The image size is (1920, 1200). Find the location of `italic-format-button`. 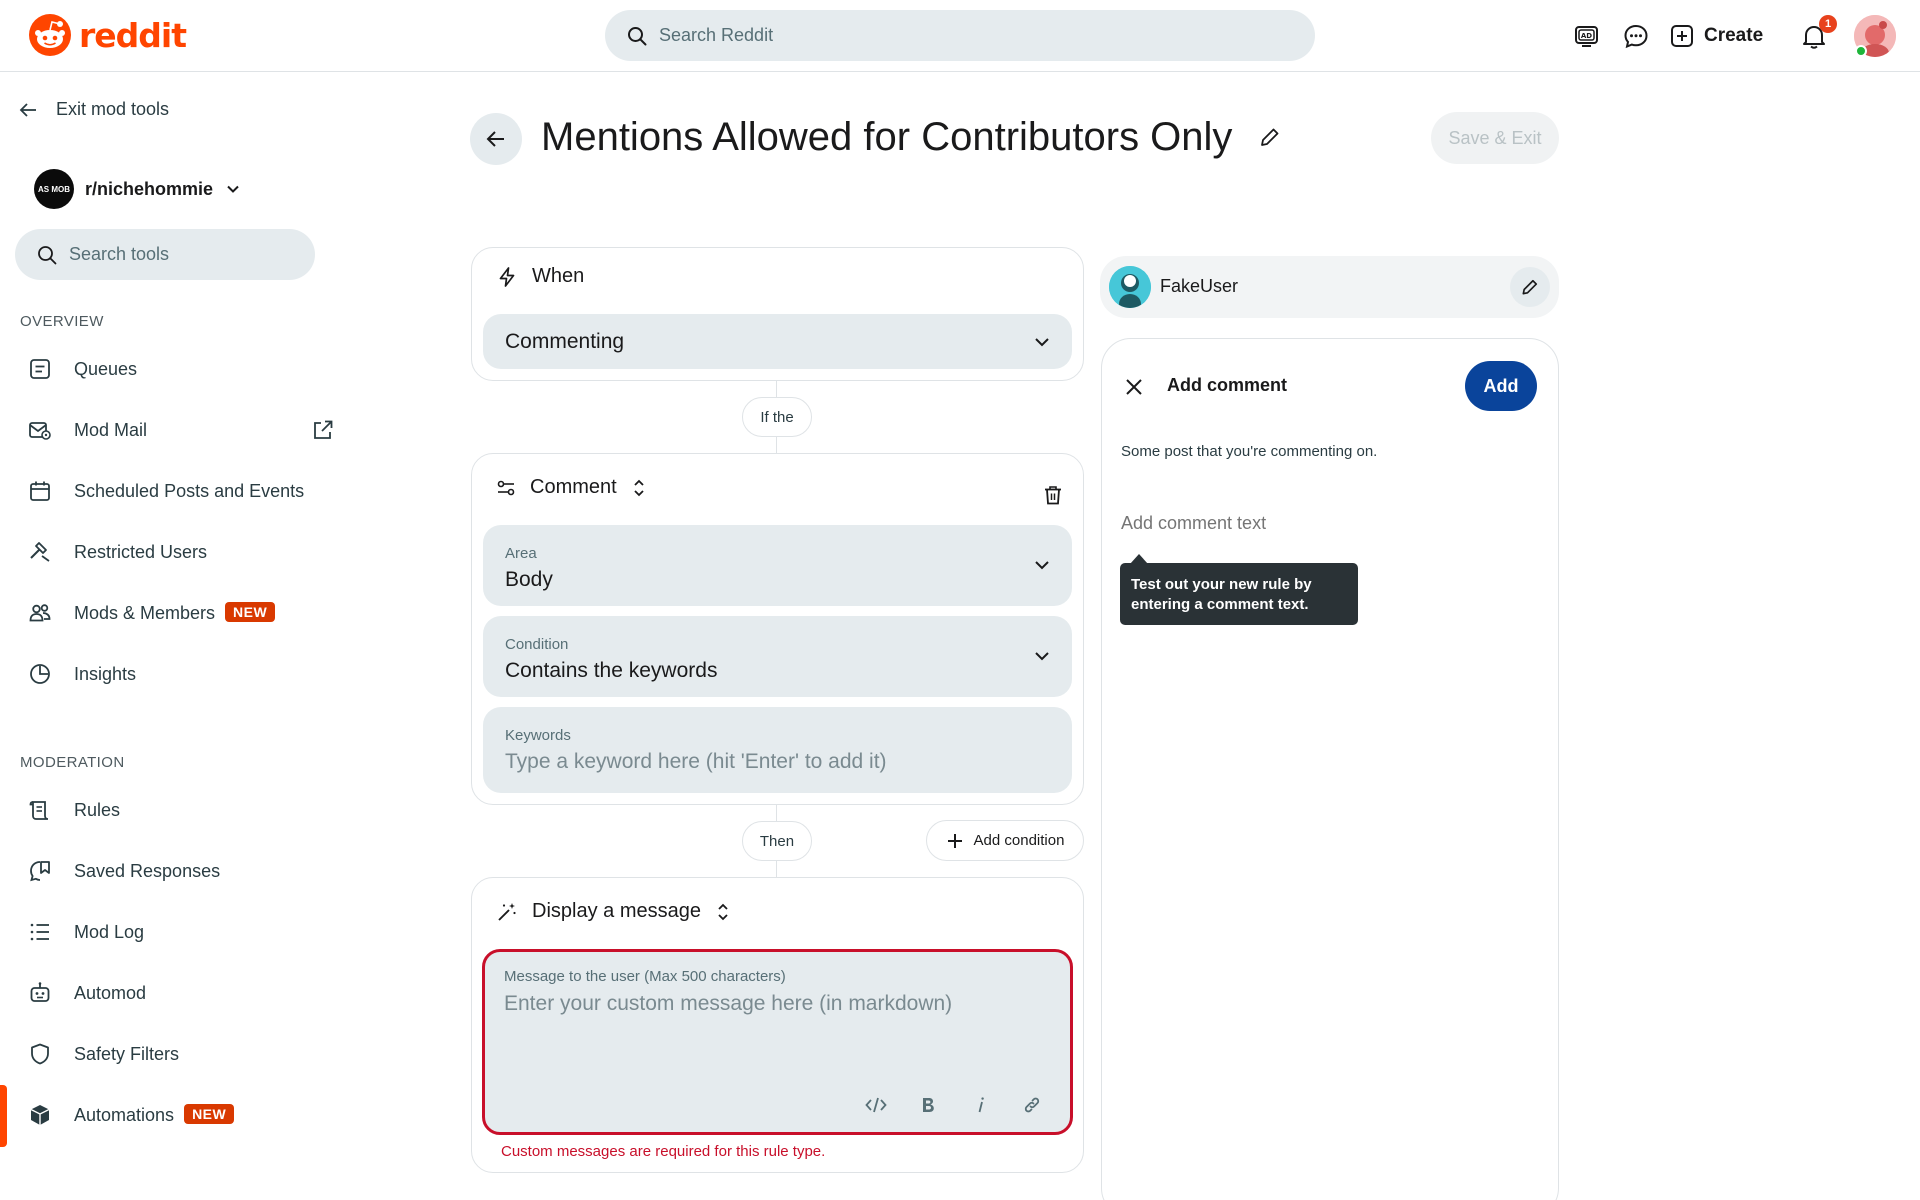

italic-format-button is located at coordinates (980, 1105).